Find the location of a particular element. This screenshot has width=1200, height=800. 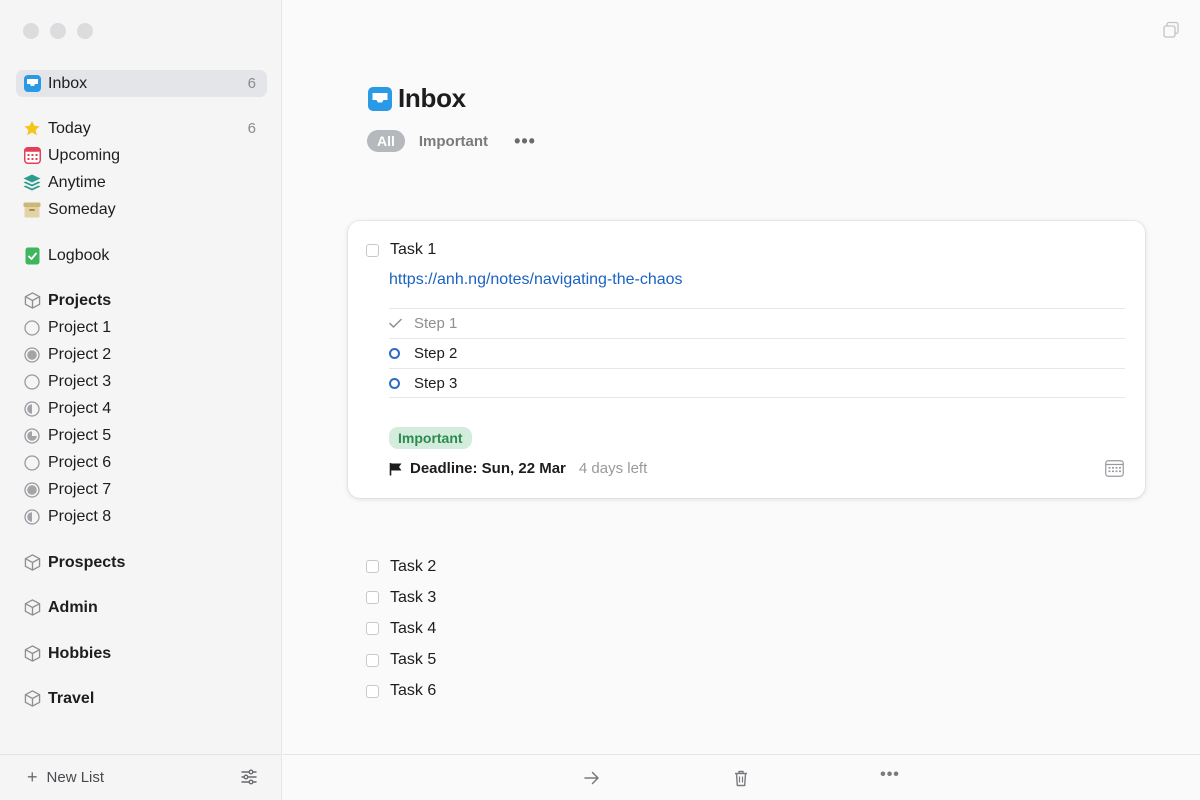

trash-icon is located at coordinates (741, 778).